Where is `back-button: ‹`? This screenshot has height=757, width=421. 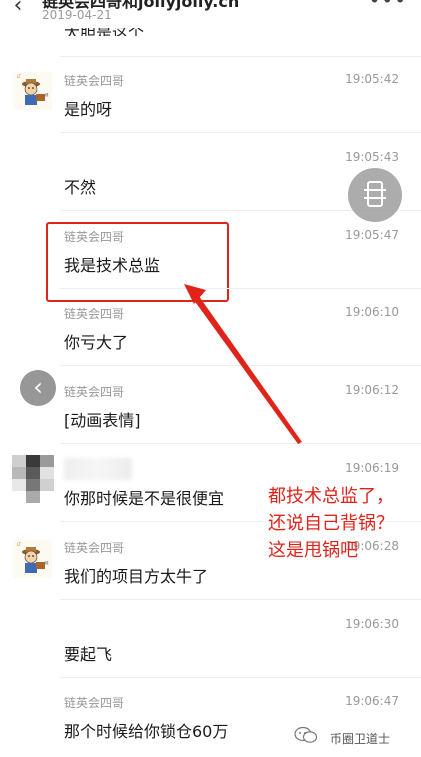
back-button: ‹ is located at coordinates (18, 9).